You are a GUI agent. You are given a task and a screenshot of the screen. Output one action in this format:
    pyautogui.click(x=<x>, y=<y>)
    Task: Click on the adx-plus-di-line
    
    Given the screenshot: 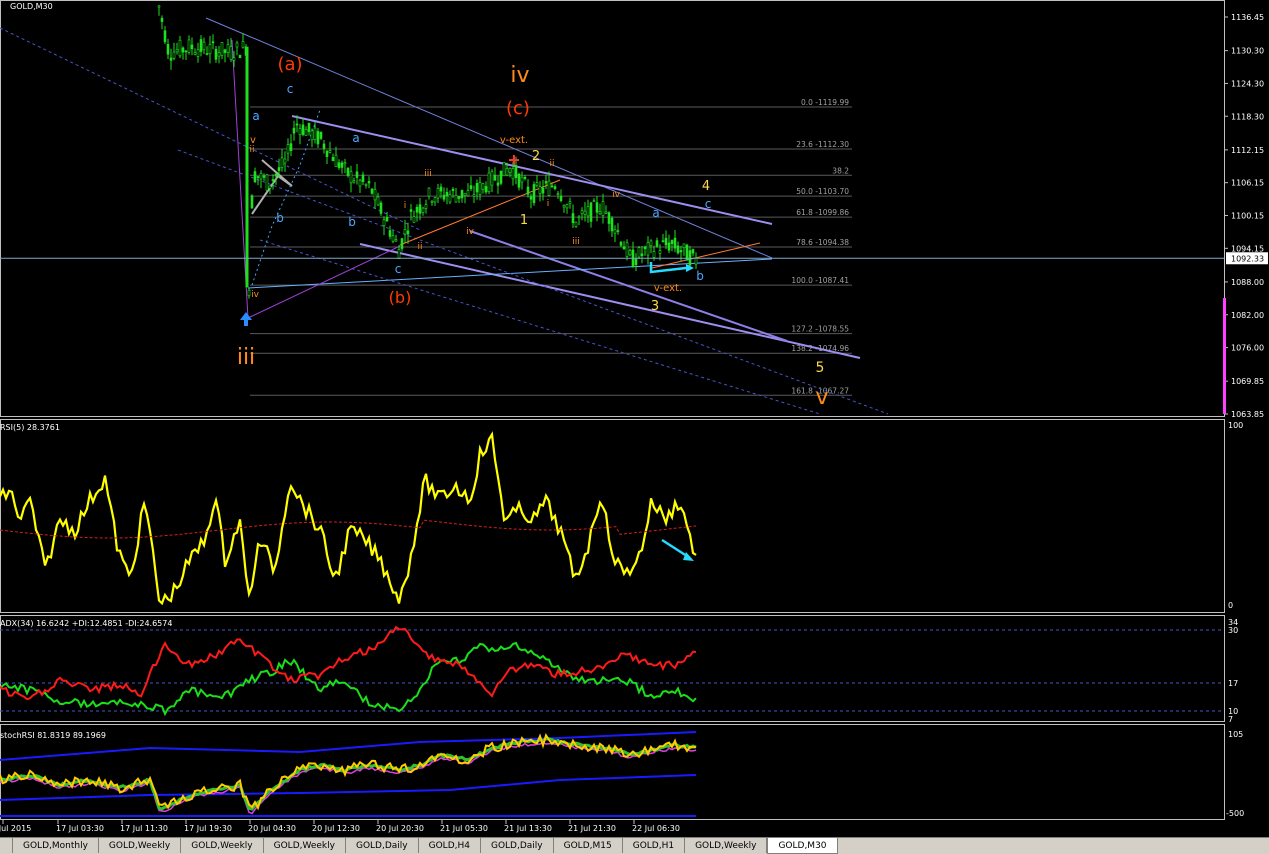 What is the action you would take?
    pyautogui.click(x=348, y=679)
    